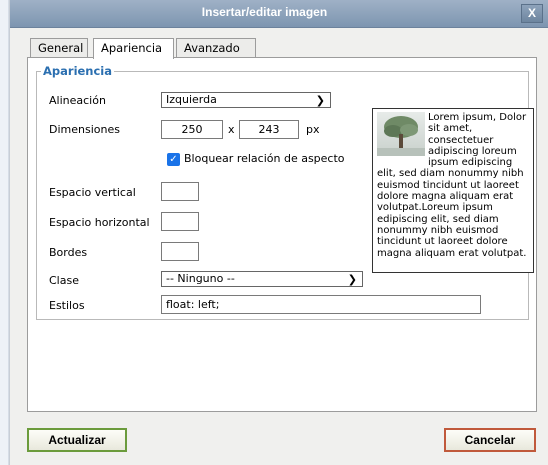  I want to click on height-input: 243, so click(269, 129).